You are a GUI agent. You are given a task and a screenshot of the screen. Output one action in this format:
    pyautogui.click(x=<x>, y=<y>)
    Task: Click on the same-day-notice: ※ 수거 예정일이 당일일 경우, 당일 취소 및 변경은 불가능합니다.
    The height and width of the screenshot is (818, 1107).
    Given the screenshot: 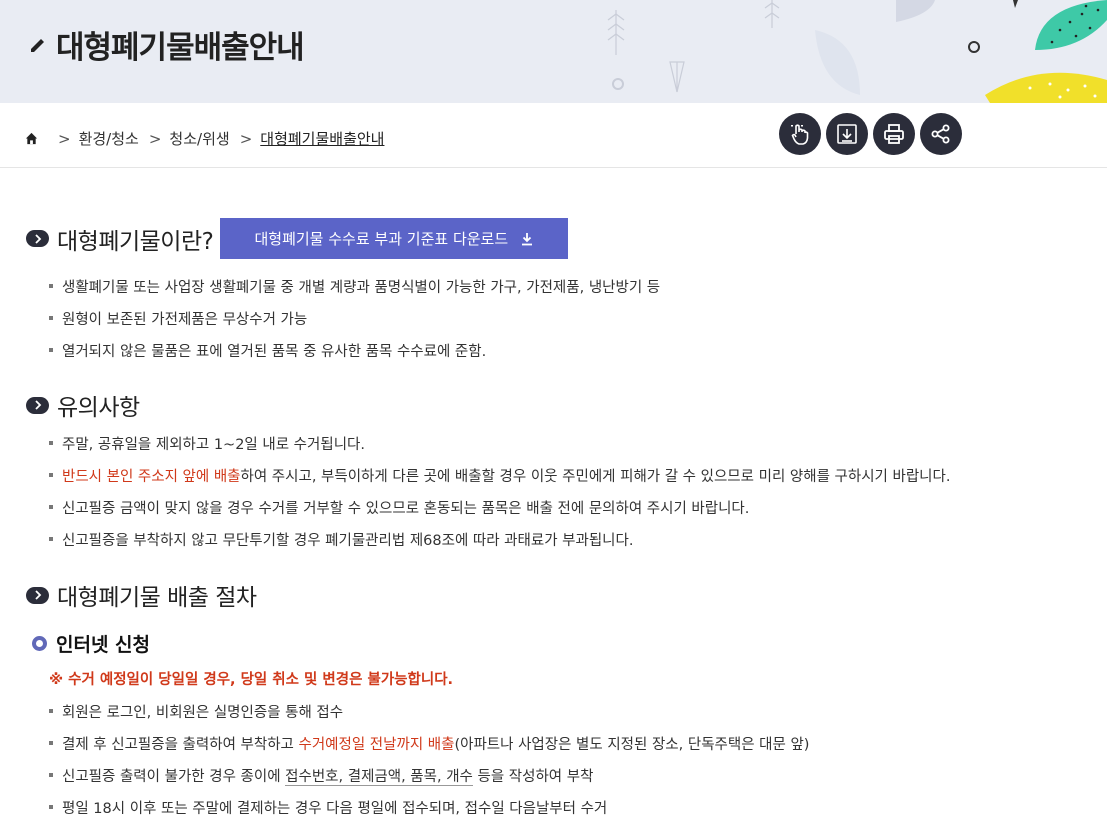 What is the action you would take?
    pyautogui.click(x=251, y=680)
    